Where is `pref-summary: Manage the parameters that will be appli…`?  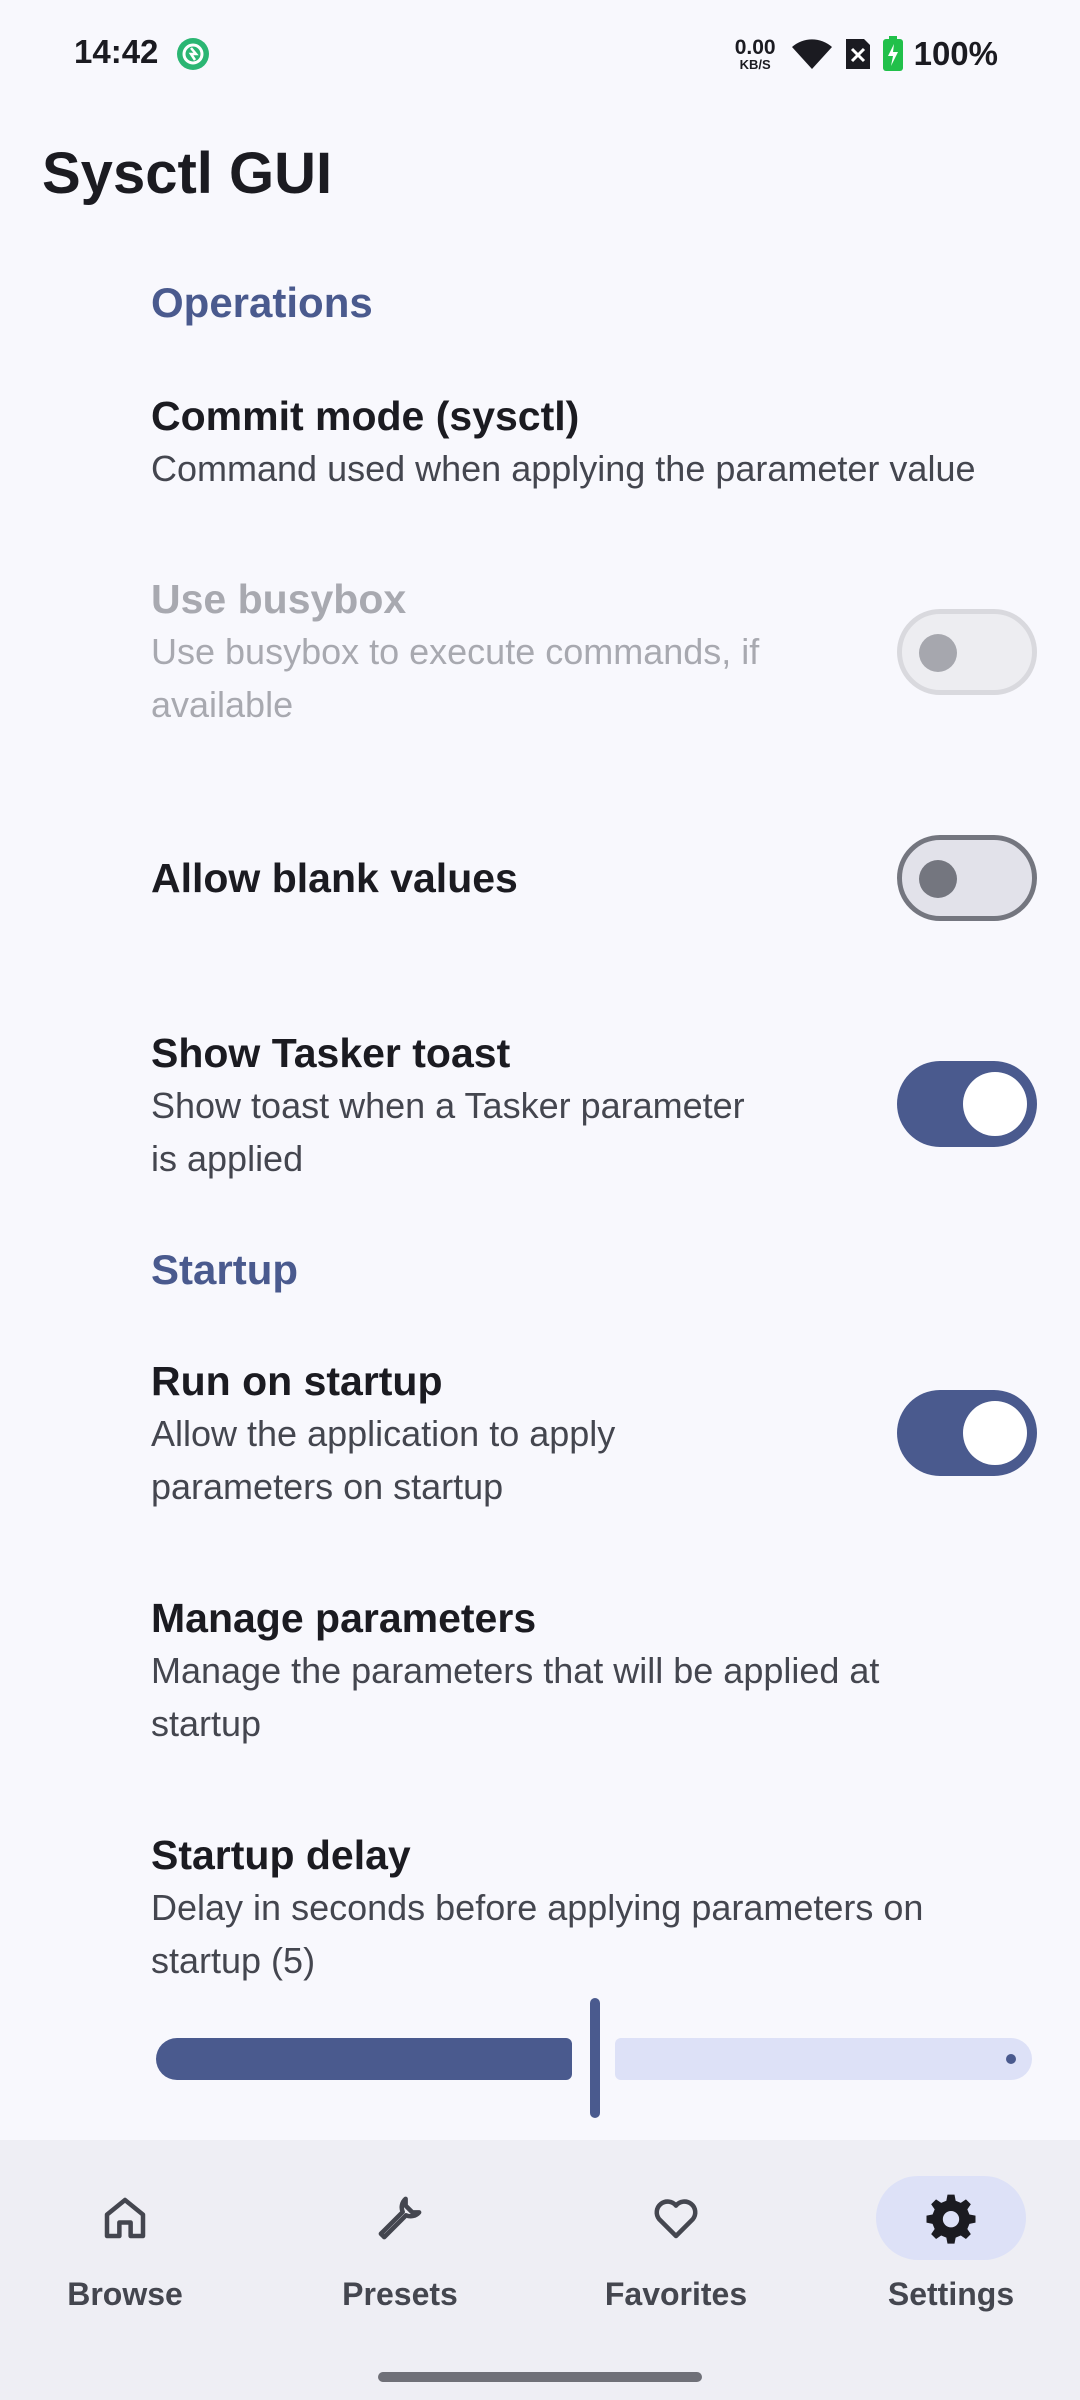
pref-summary: Manage the parameters that will be appli… is located at coordinates (515, 1670).